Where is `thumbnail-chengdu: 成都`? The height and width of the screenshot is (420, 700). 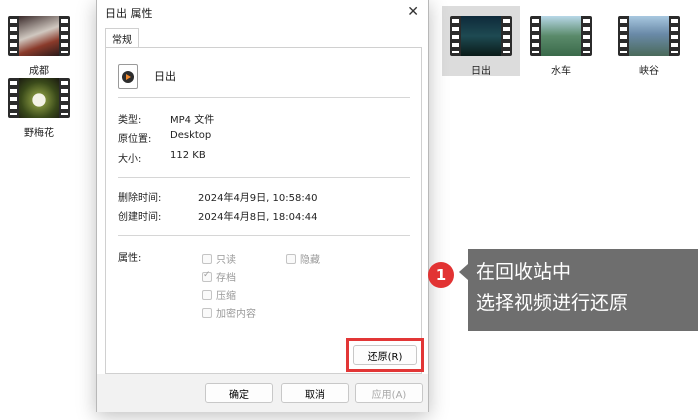
thumbnail-chengdu: 成都 is located at coordinates (39, 46).